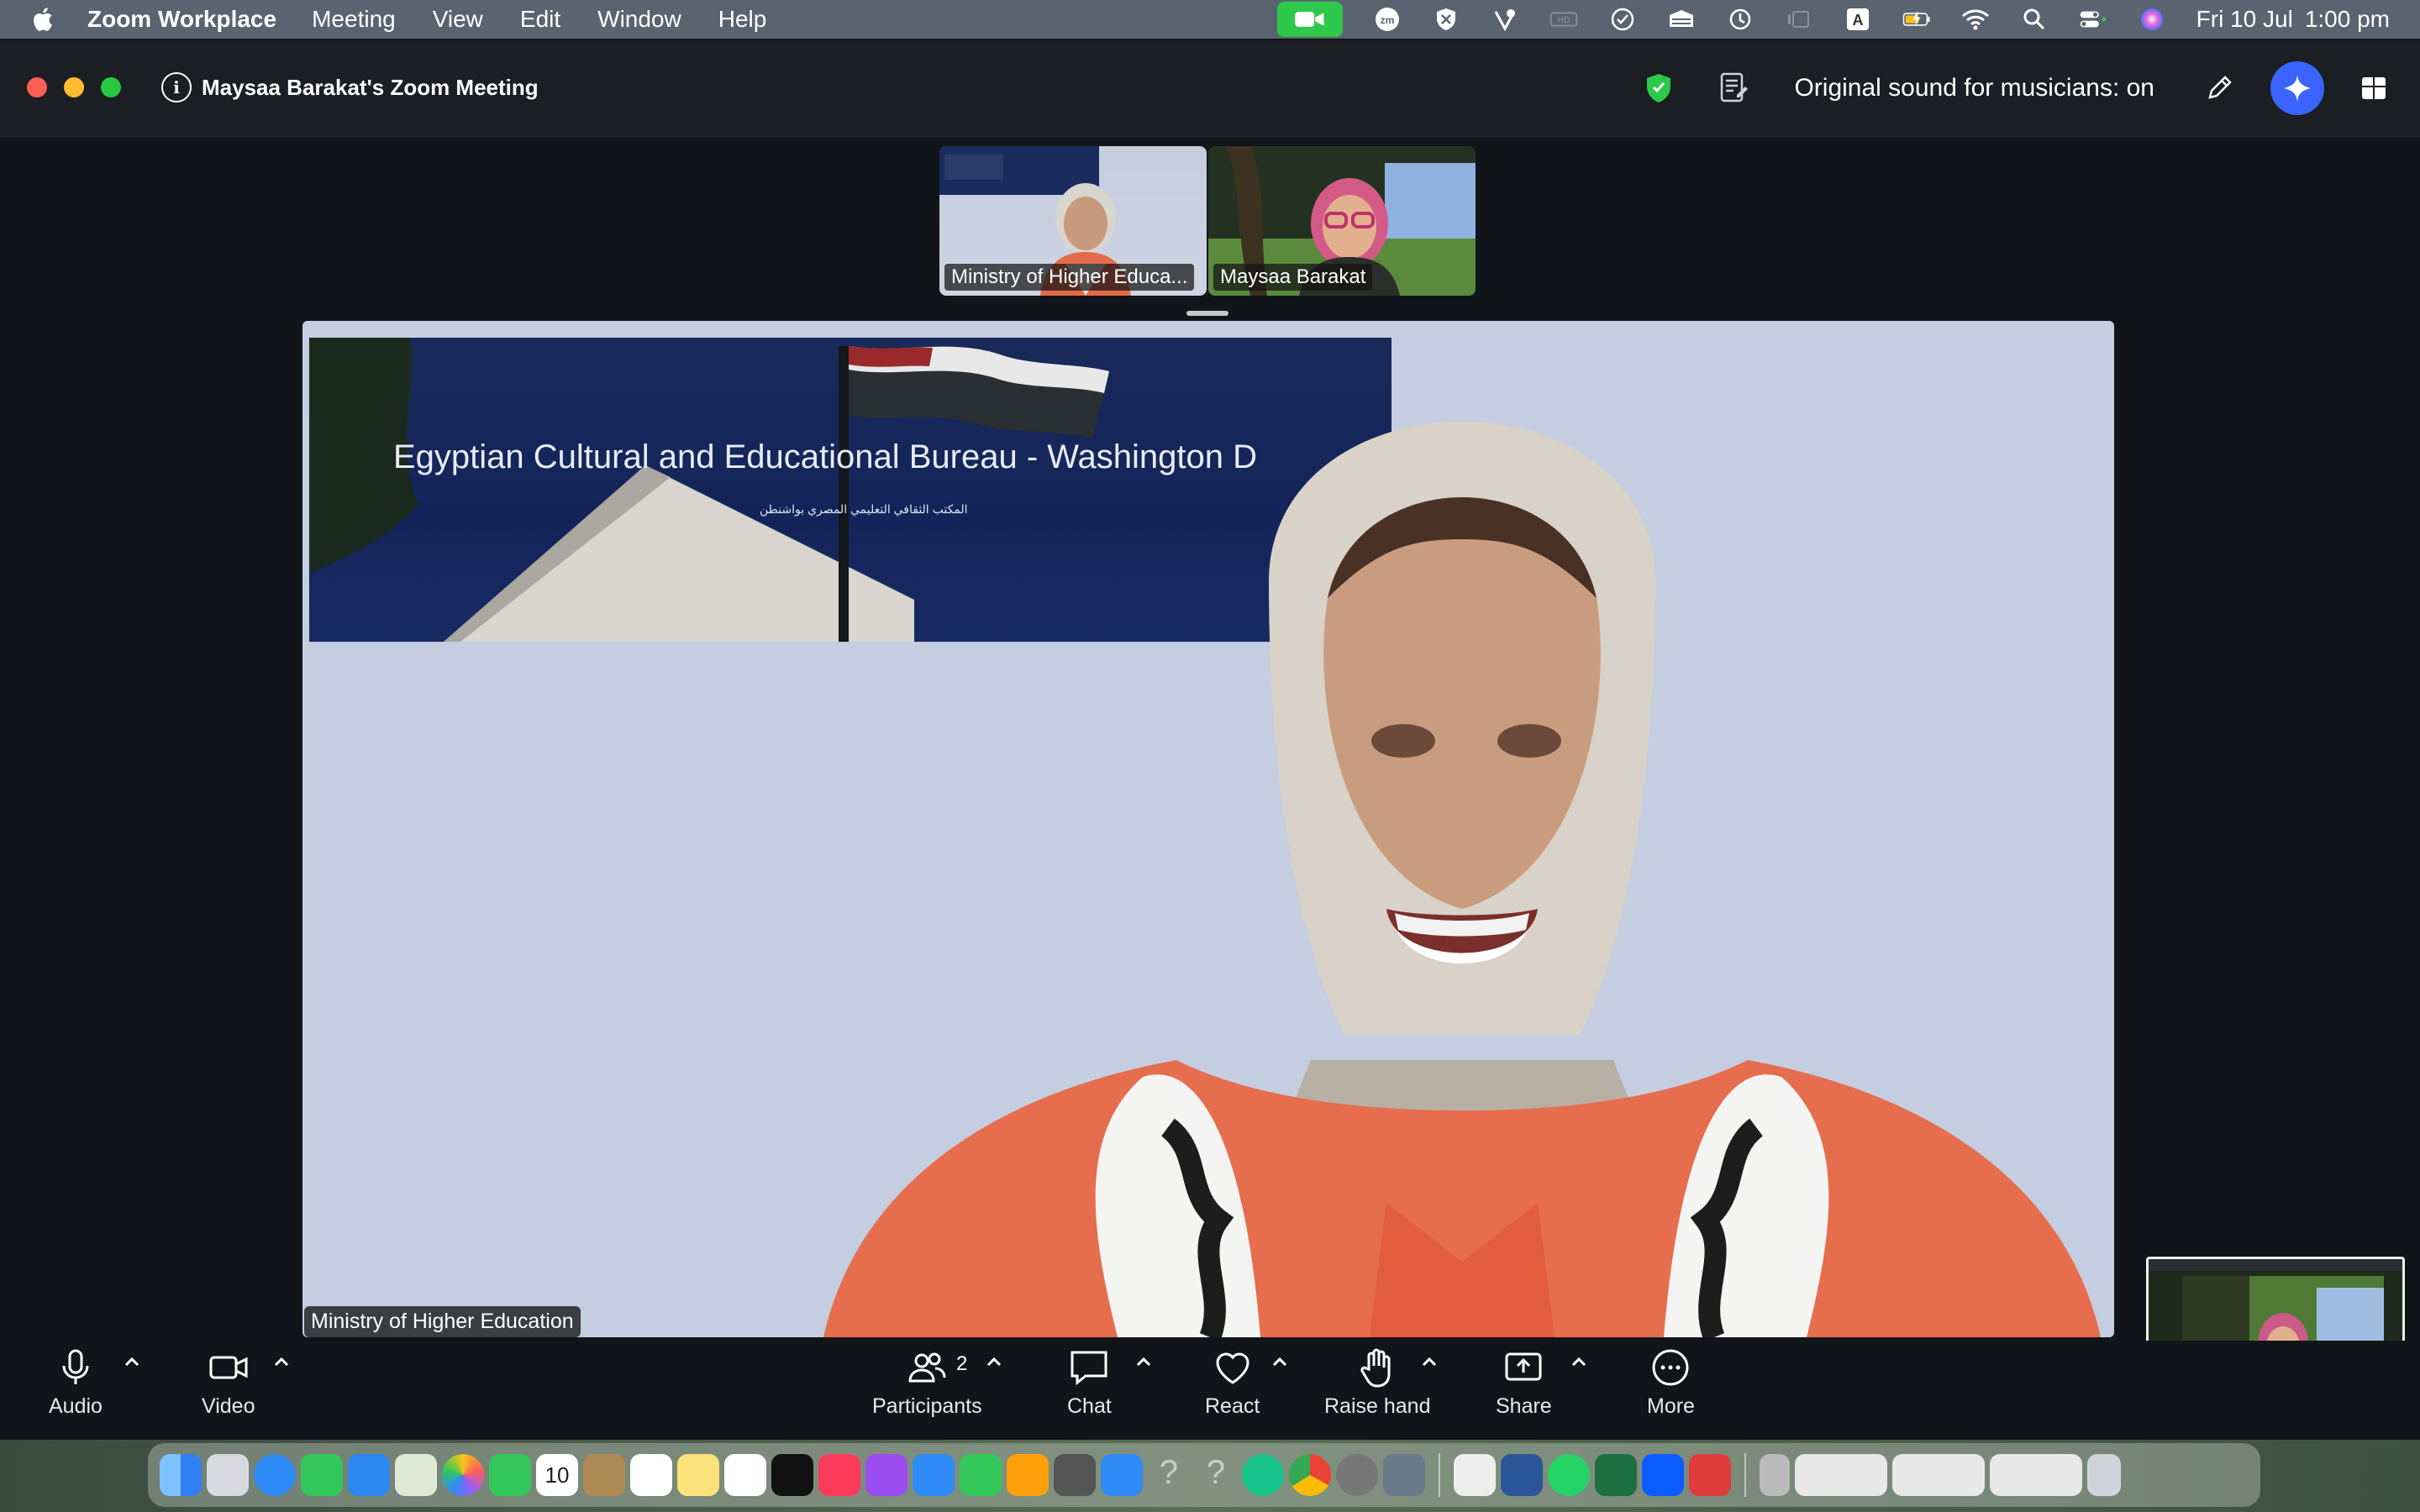 This screenshot has height=1512, width=2420. What do you see at coordinates (1446, 19) in the screenshot?
I see `security-status-icon` at bounding box center [1446, 19].